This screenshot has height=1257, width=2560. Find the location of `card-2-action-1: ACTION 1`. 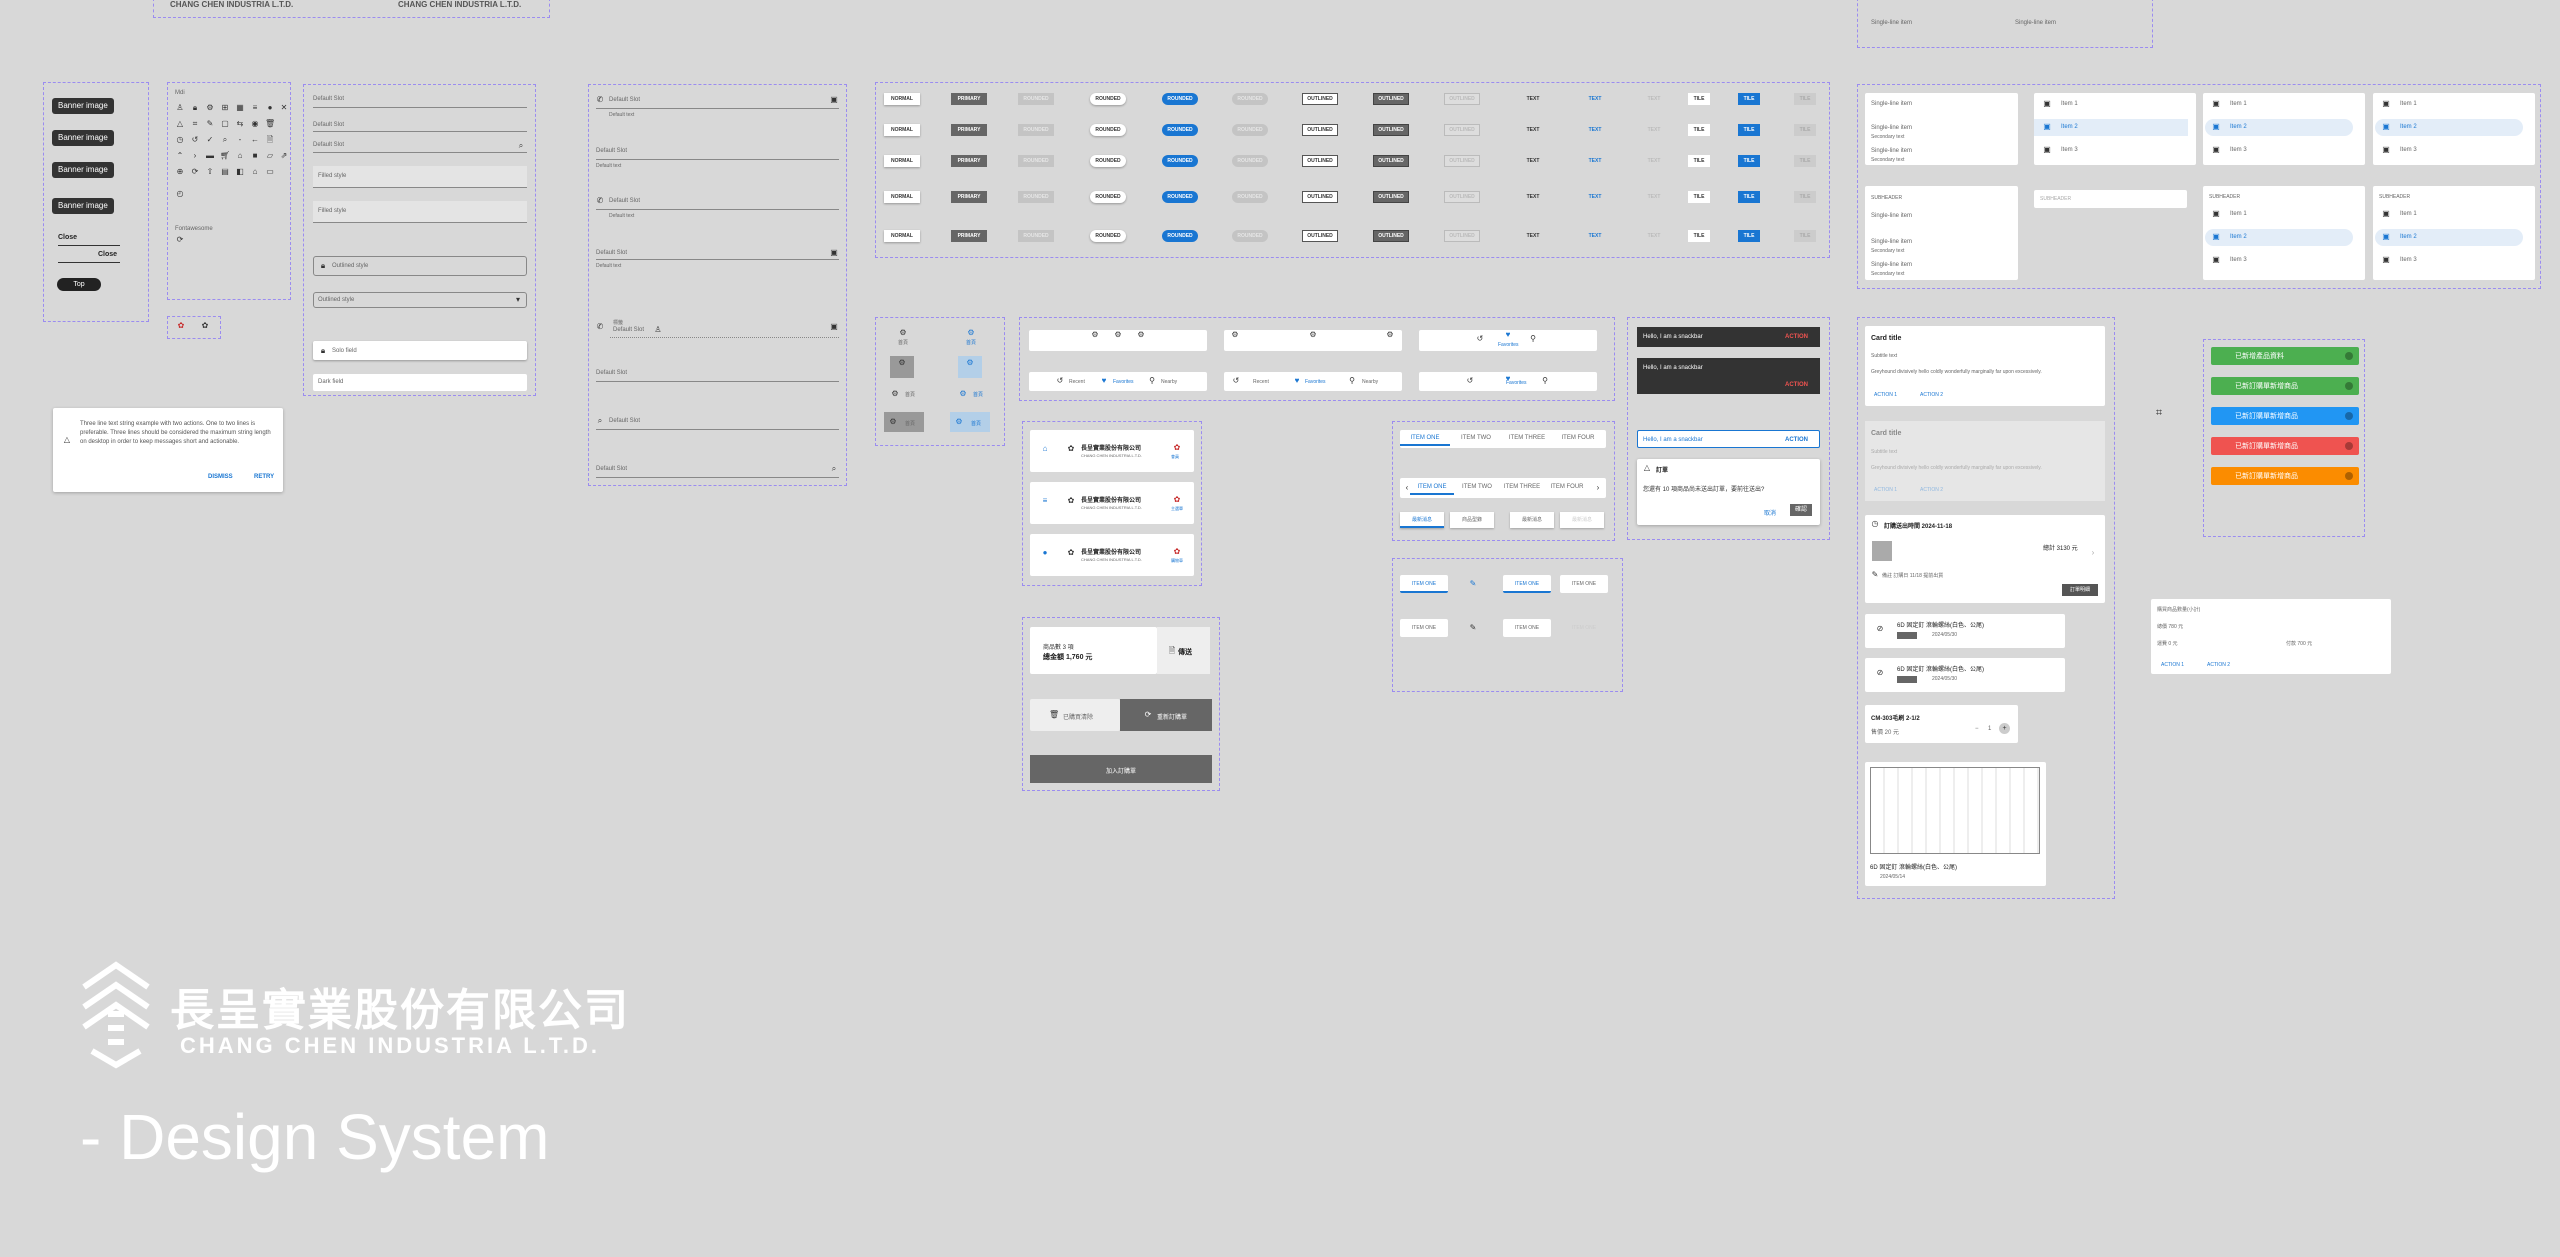

card-2-action-1: ACTION 1 is located at coordinates (1885, 490).